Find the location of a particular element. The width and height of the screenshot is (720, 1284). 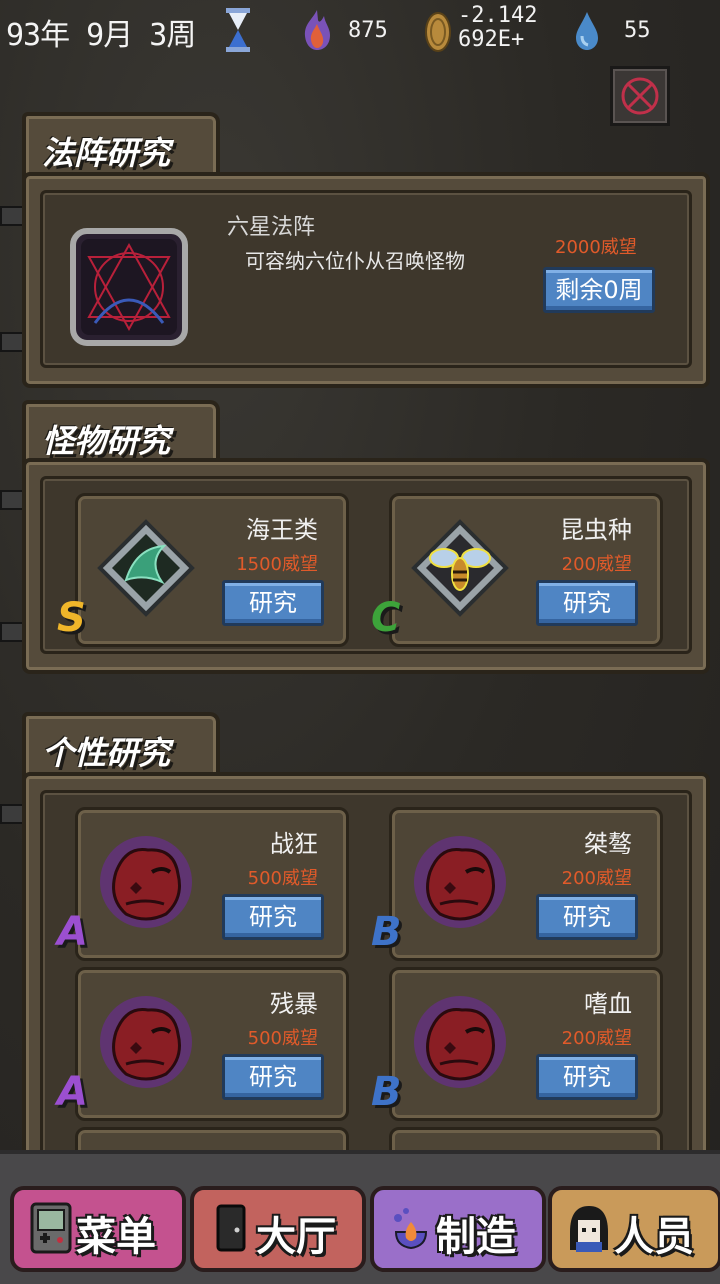

game-date: 93年 9月 3周 is located at coordinates (101, 35).